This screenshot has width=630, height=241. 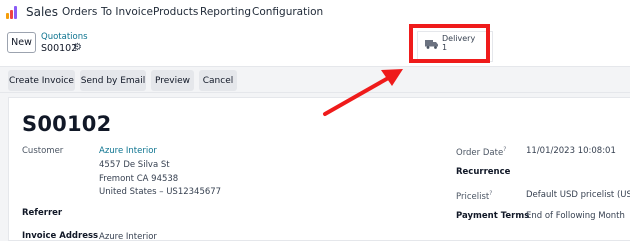 I want to click on send-by-email-button: Send by Email, so click(x=113, y=80).